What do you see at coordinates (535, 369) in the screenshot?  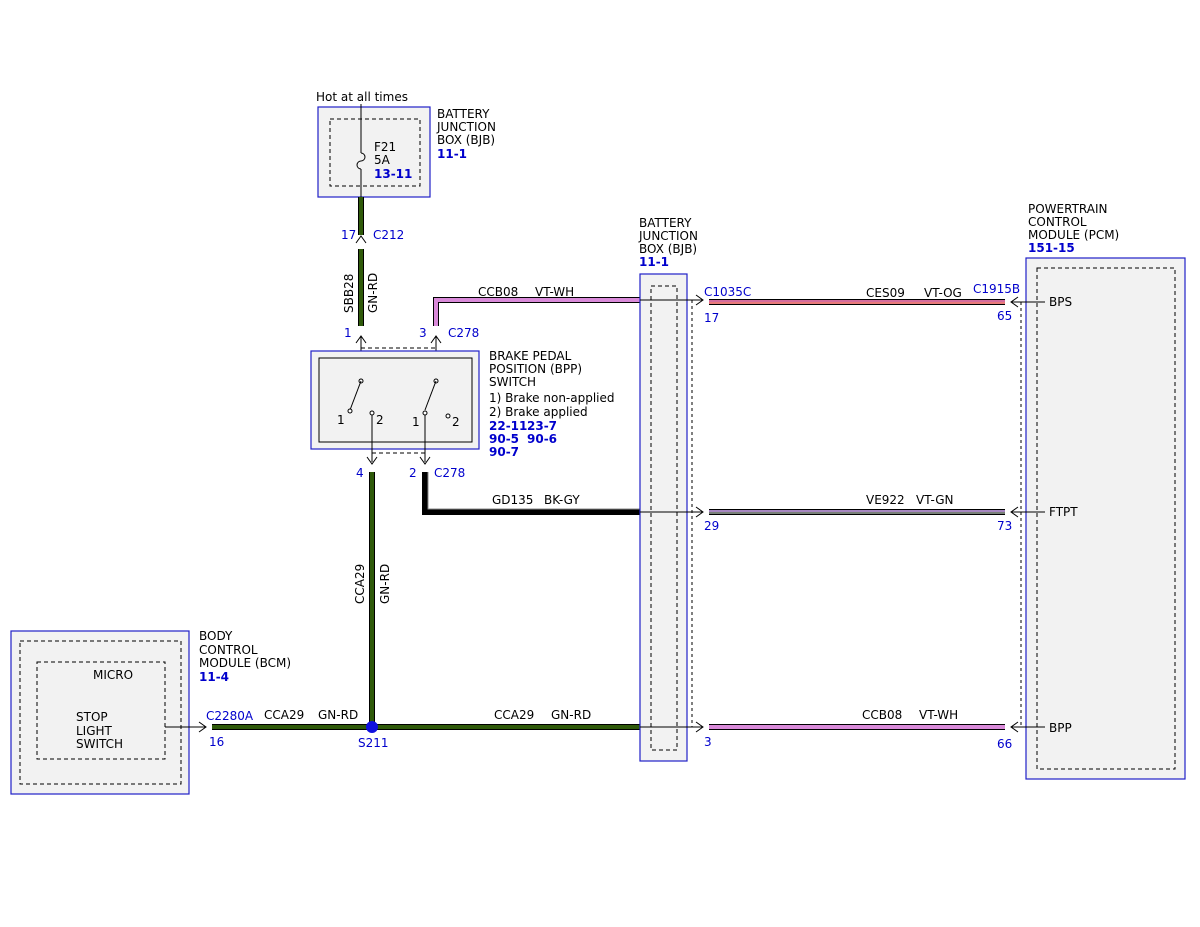 I see `bpp-name-2: POSITION (BPP)` at bounding box center [535, 369].